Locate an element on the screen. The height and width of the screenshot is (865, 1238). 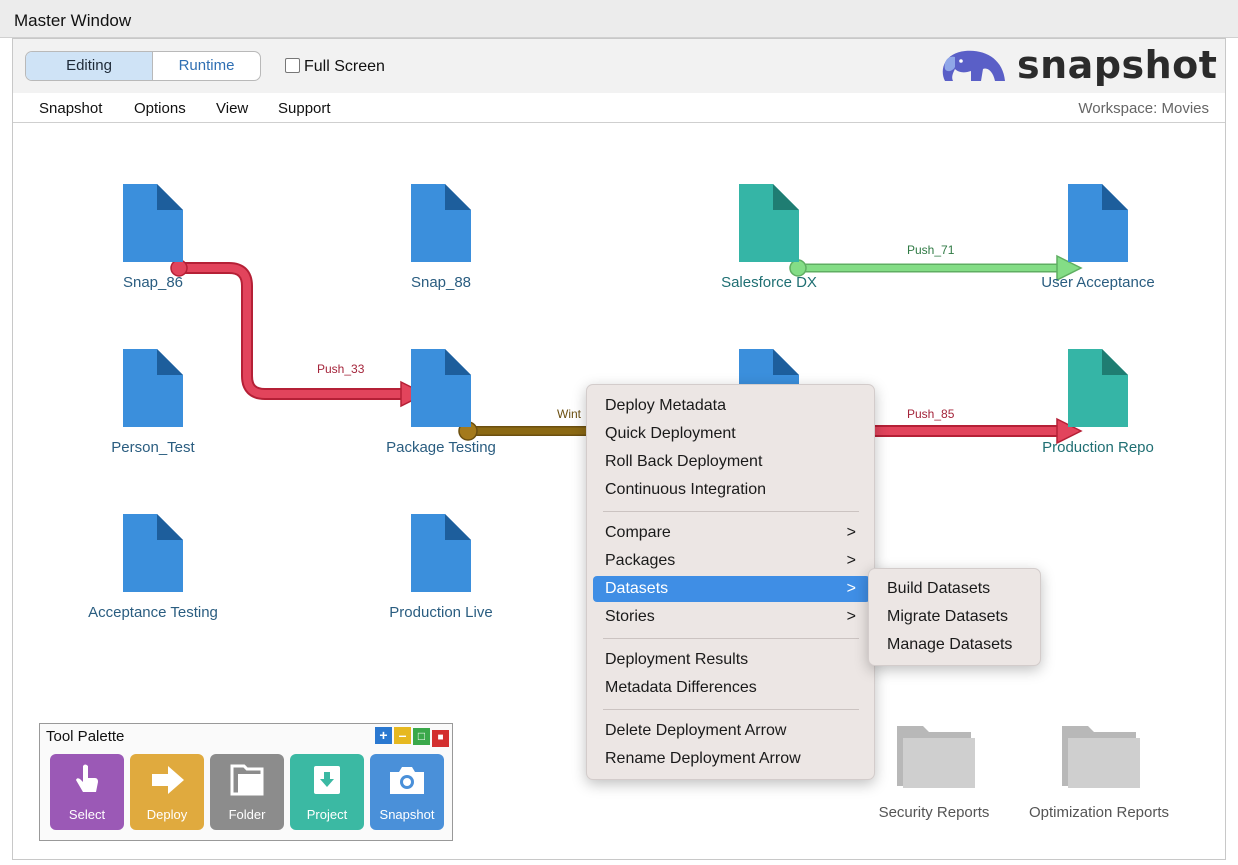
node-label: Salesforce DX is located at coordinates (769, 282).